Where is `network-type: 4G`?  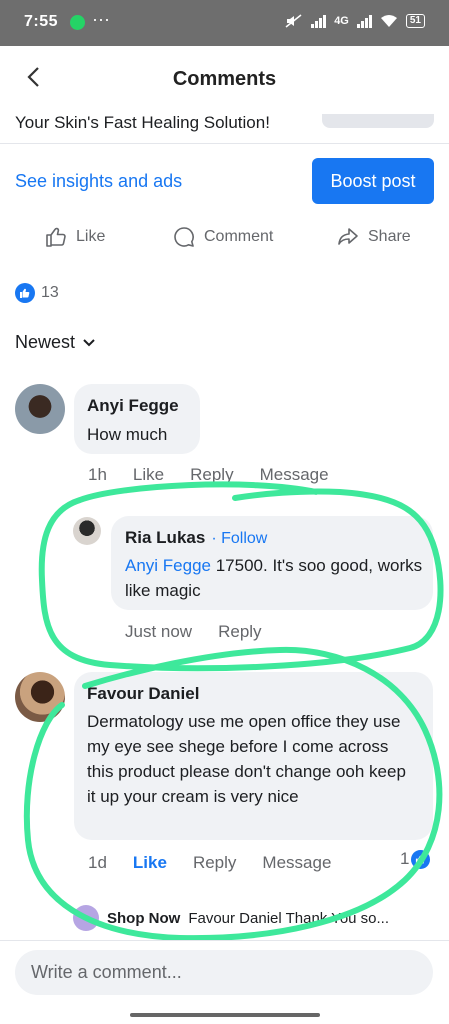 network-type: 4G is located at coordinates (341, 21).